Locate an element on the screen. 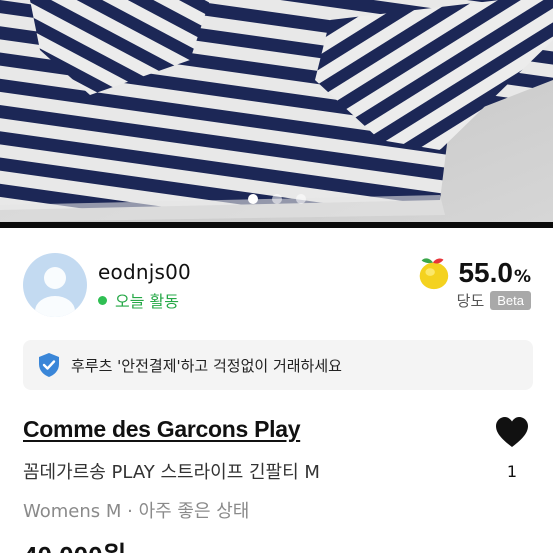 The image size is (553, 553). sweetness-score: 55.0 % is located at coordinates (472, 273).